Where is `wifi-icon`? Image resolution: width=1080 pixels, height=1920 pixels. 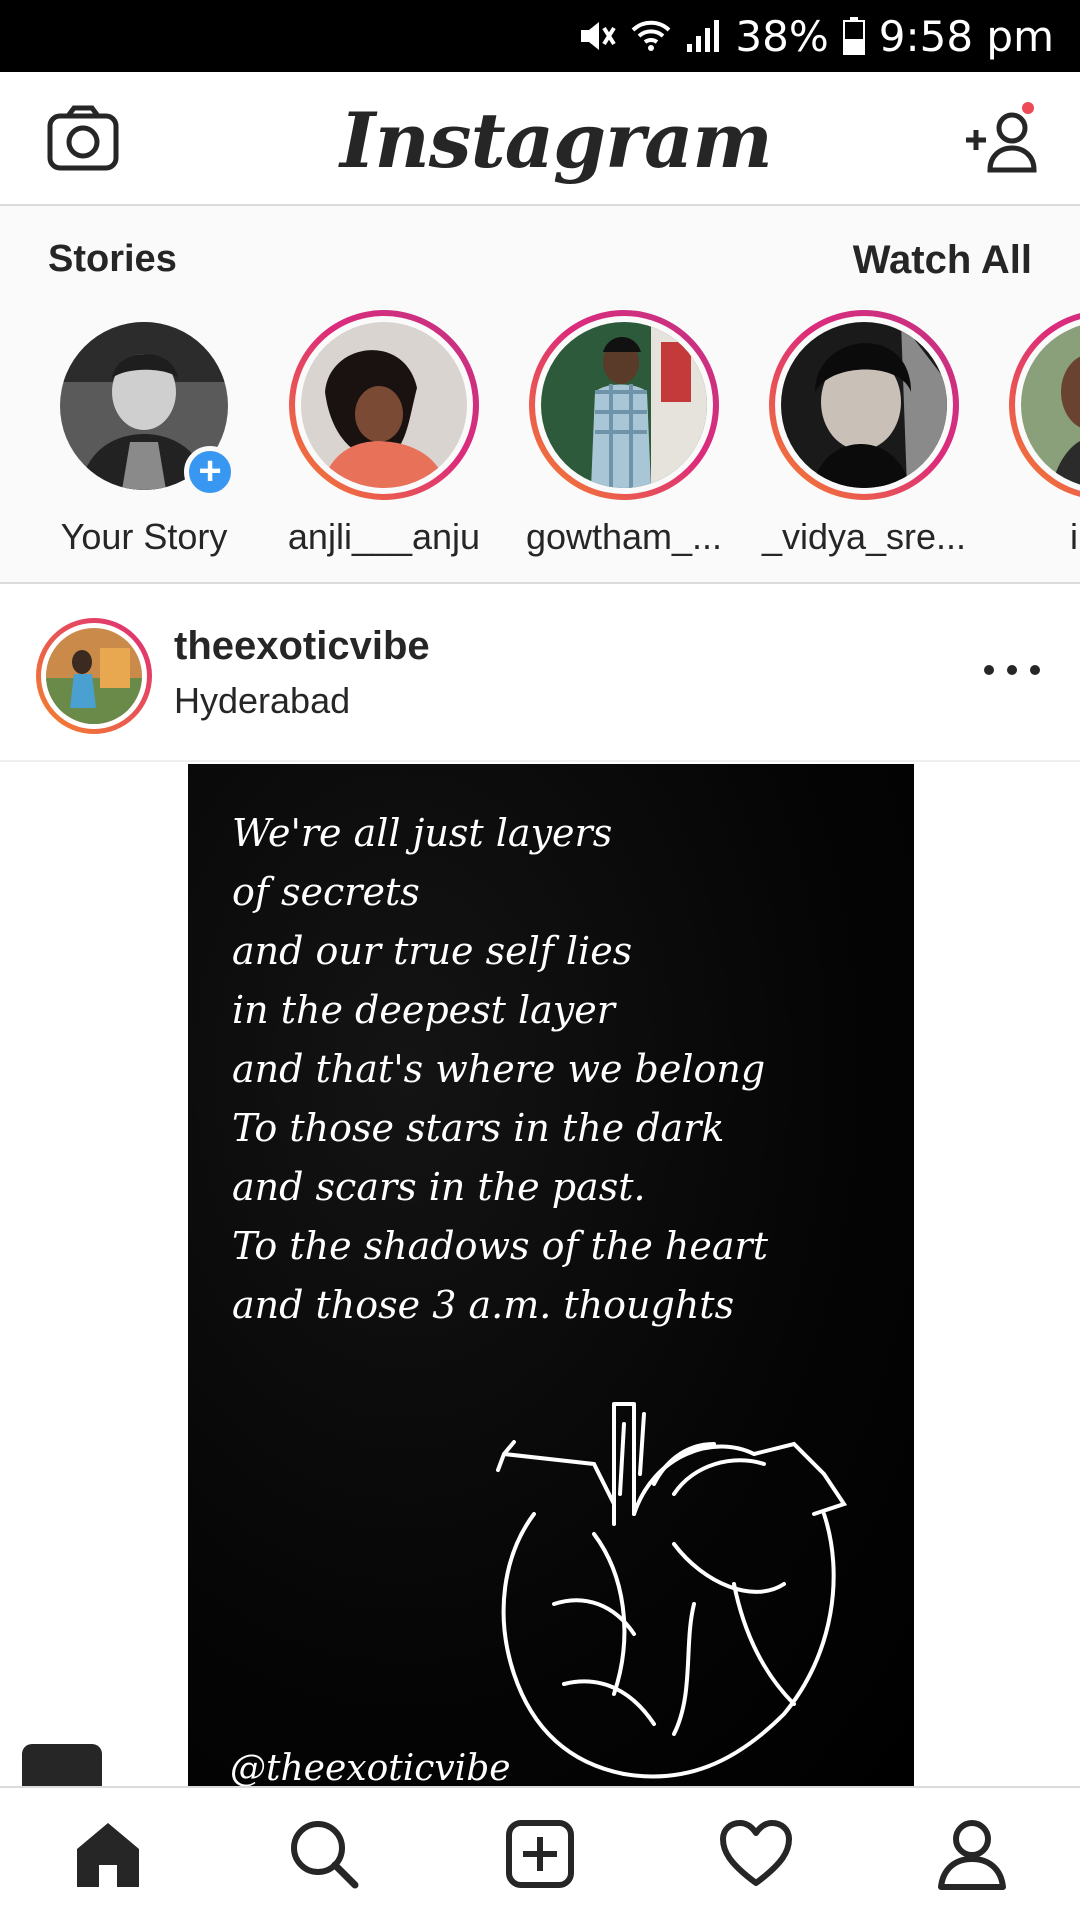 wifi-icon is located at coordinates (651, 36).